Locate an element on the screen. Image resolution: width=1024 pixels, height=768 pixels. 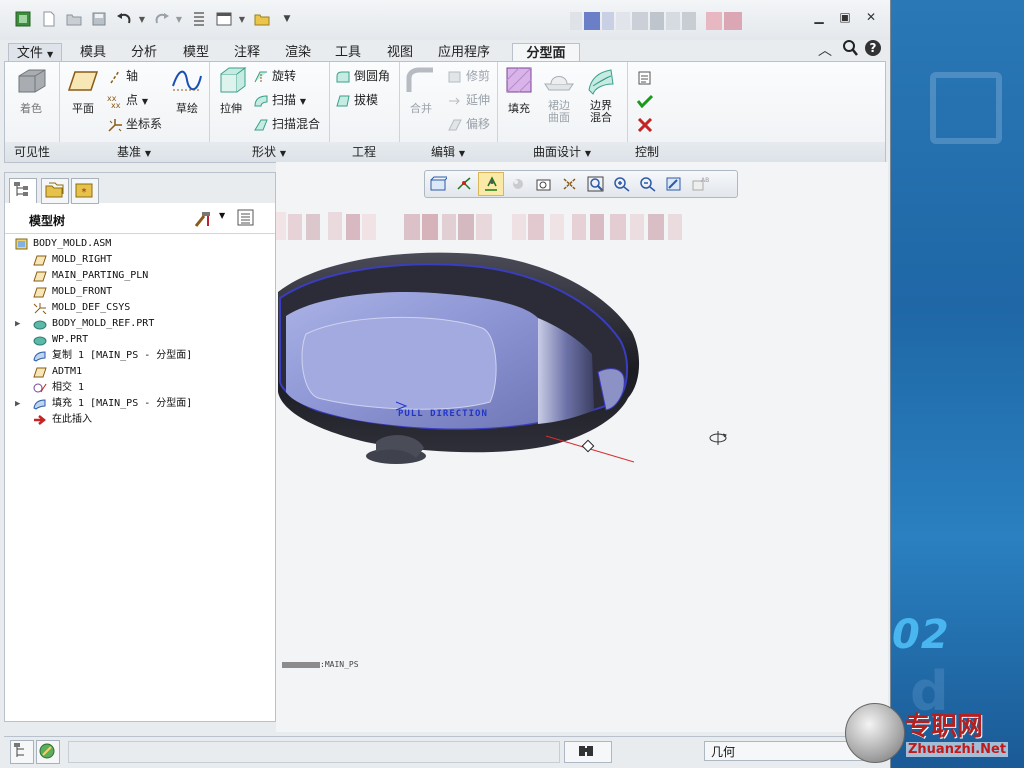
tab-file: 文件 ▼ is located at coordinates (35, 53).